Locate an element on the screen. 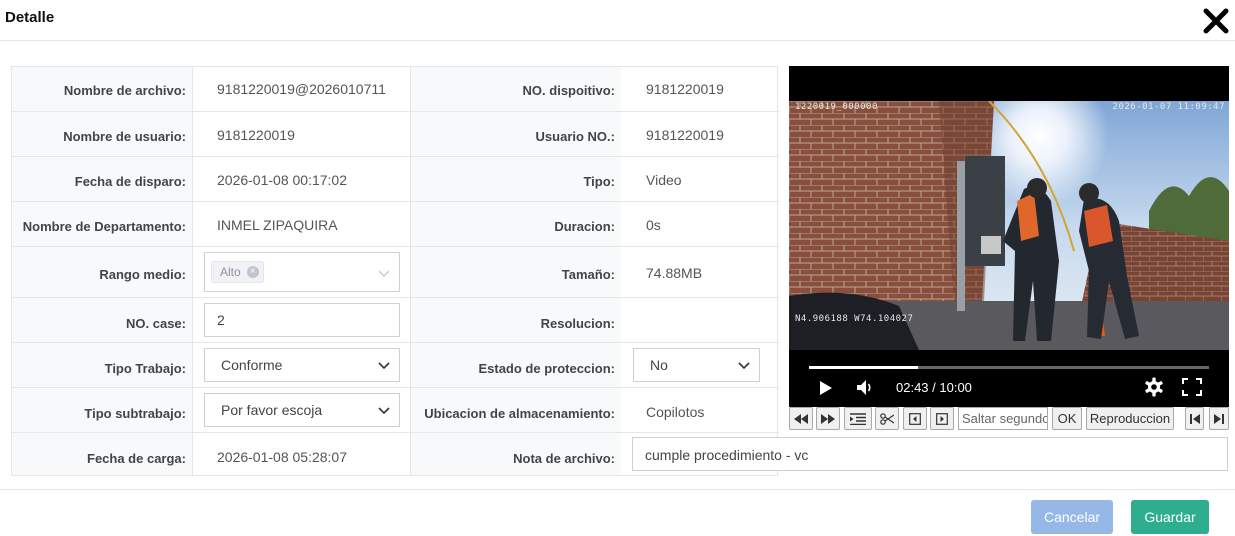  step-back-icon is located at coordinates (915, 418).